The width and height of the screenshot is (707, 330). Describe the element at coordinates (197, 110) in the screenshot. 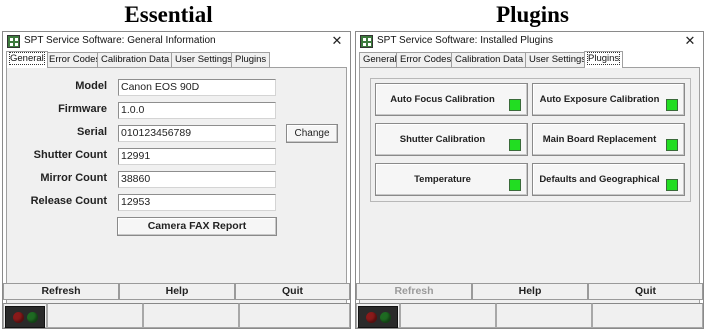

I see `firmware-field: 1.0.0` at that location.